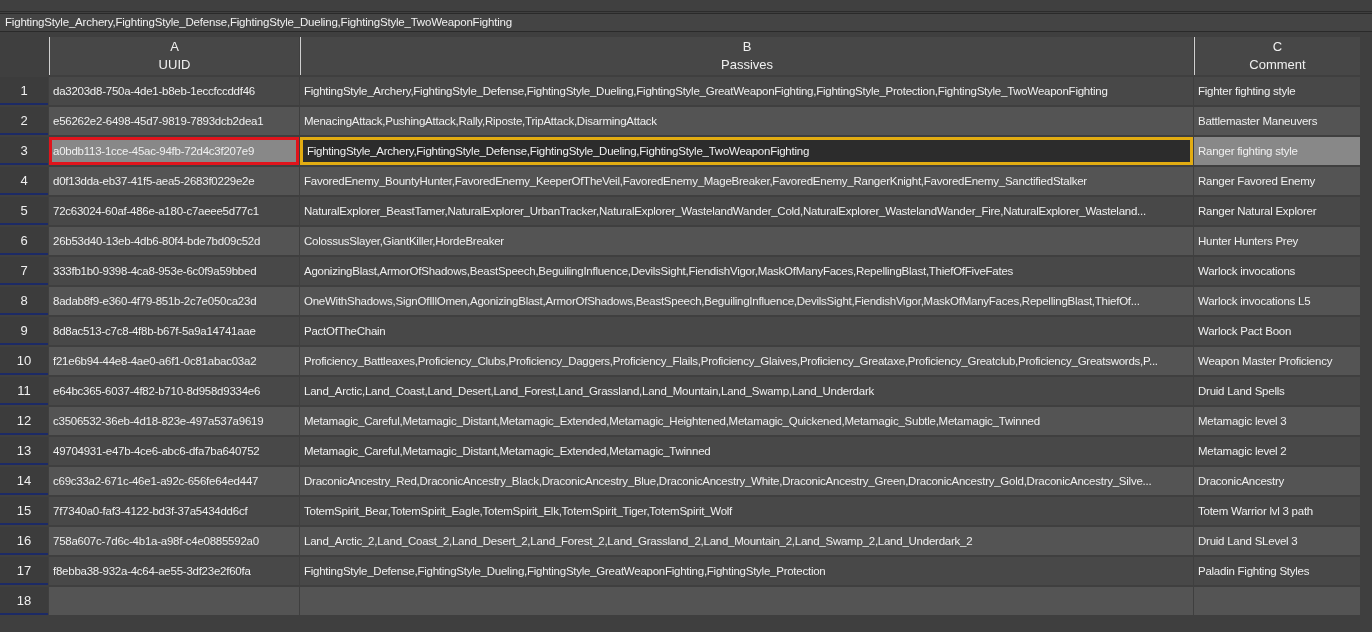 This screenshot has width=1372, height=632. Describe the element at coordinates (746, 421) in the screenshot. I see `table-cell: Metamagic_Careful,Metamagic_Distant,Metamagic_Extended,Metamagic_Heightened,Metamagic_Quickened,Metamagic_Subtle,Metamagic_Twinned` at that location.